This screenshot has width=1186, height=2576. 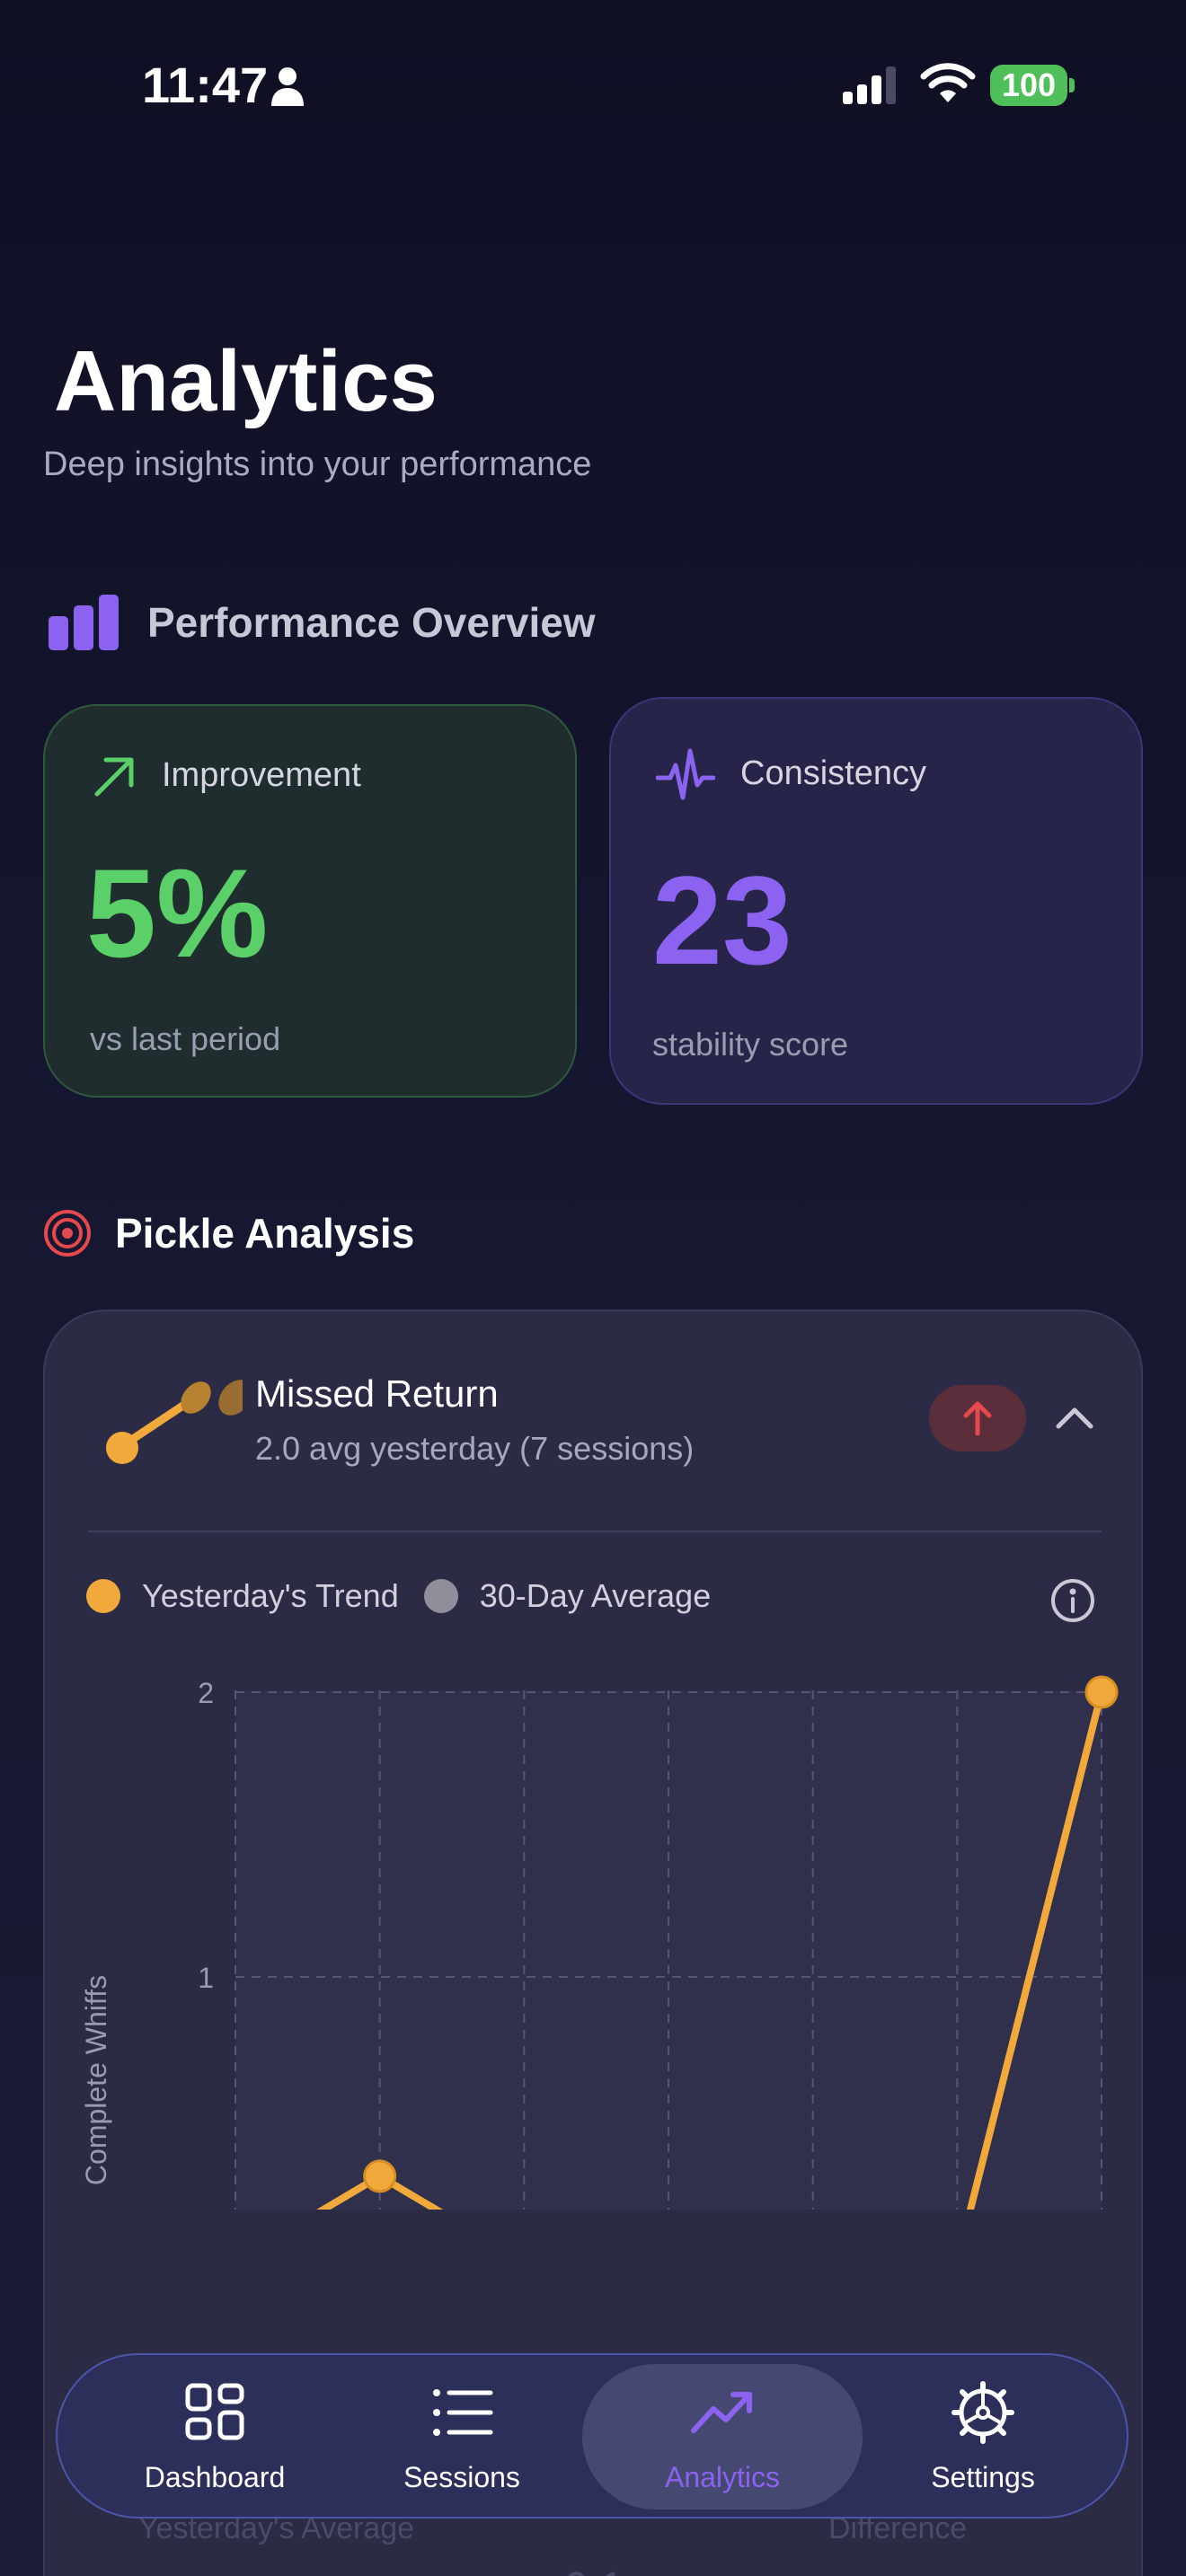 What do you see at coordinates (462, 2437) in the screenshot?
I see `nav-sessions: Sessions` at bounding box center [462, 2437].